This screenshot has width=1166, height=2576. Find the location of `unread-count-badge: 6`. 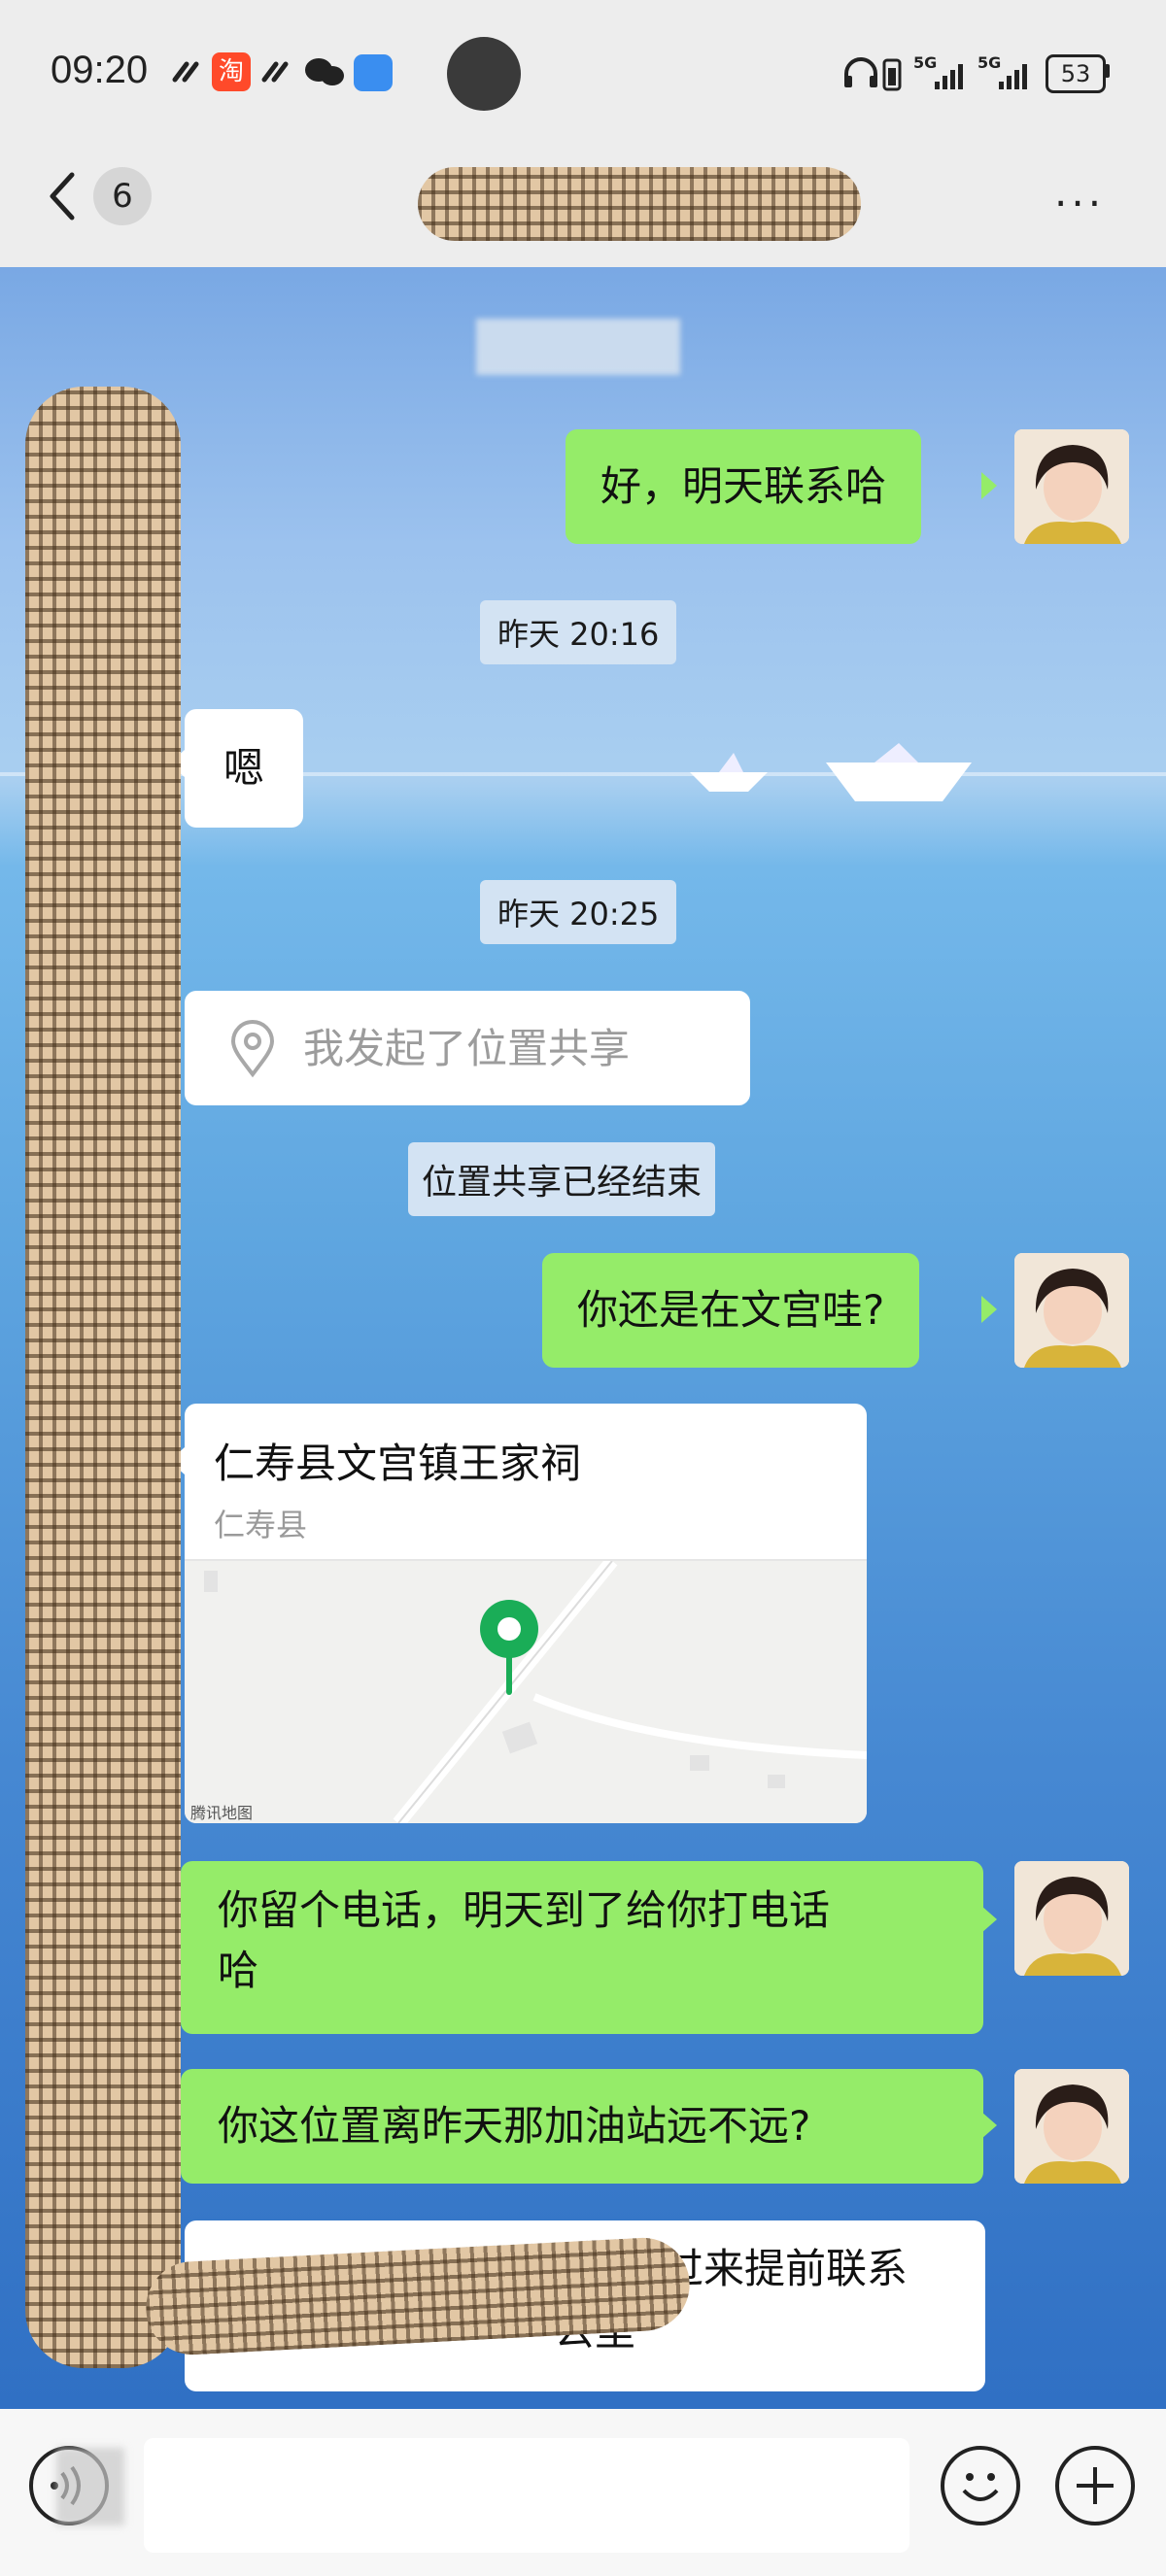

unread-count-badge: 6 is located at coordinates (122, 196).